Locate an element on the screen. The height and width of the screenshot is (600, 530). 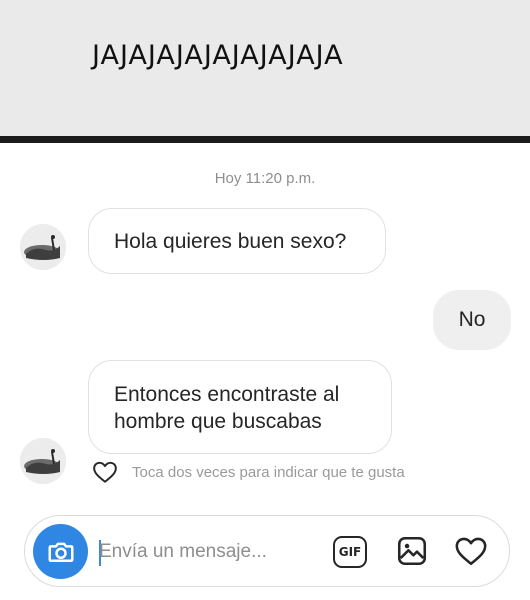
message-bubble-incoming: Hola quieres buen sexo? is located at coordinates (237, 241).